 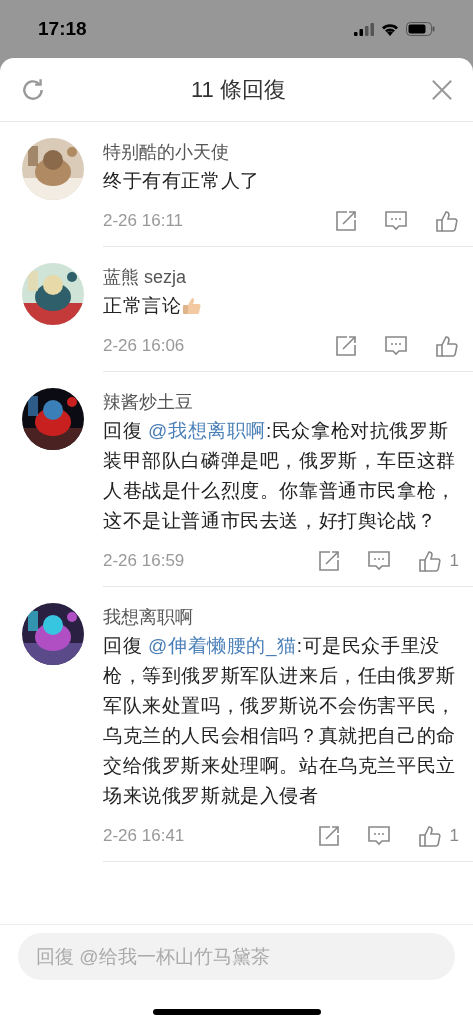 What do you see at coordinates (280, 721) in the screenshot?
I see `comment-text: 回復 @伸着懒腰的_猫:可是民众手里没枪，等到俄罗斯军队进来后，任由俄罗斯军队来处置吗，俄罗斯说不会伤害平民，乌克兰的人民会相信吗？真就把自己的命交给俄罗斯来处理啊。站在乌克兰平民立场来说俄罗斯就是入侵者` at bounding box center [280, 721].